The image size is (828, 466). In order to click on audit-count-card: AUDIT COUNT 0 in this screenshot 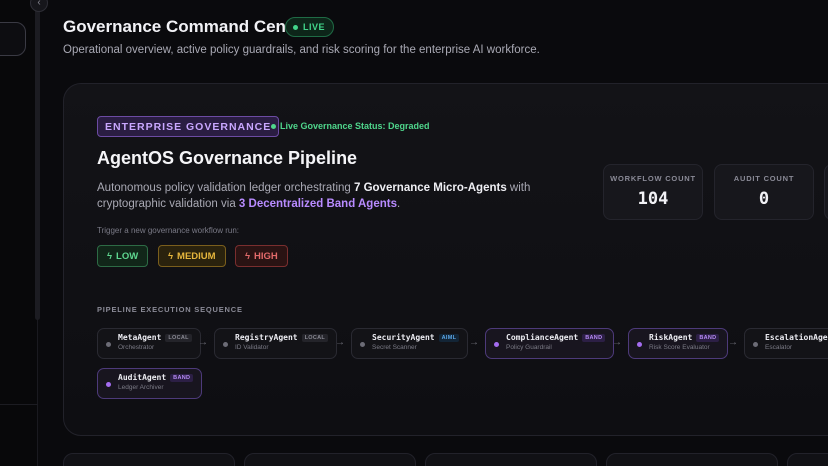, I will do `click(764, 192)`.